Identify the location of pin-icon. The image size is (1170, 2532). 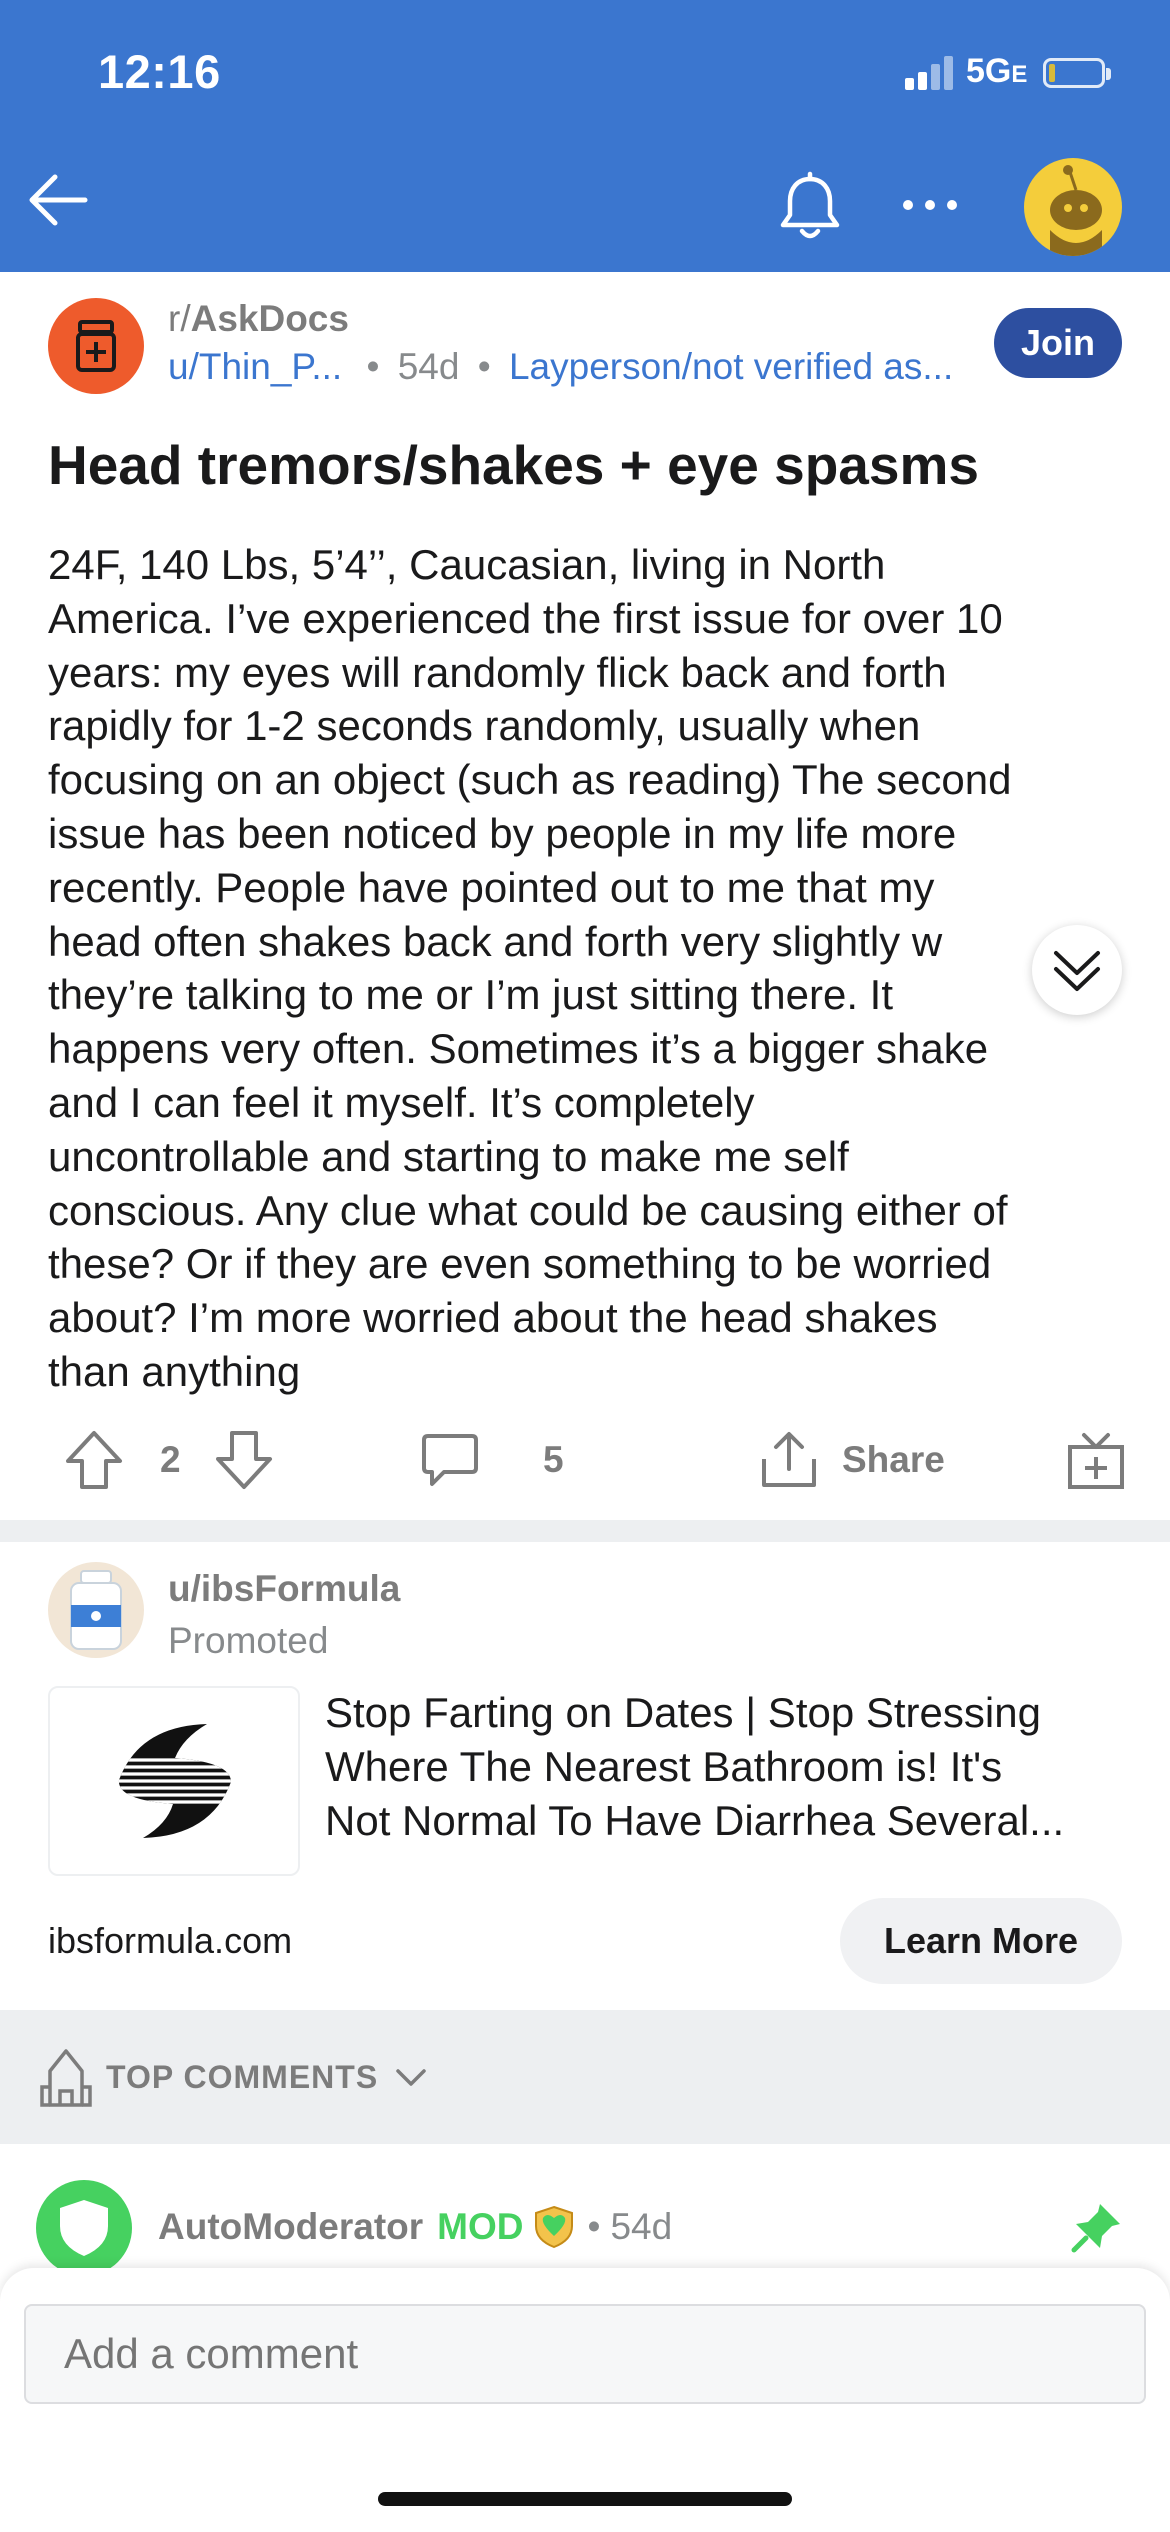
(1095, 2228).